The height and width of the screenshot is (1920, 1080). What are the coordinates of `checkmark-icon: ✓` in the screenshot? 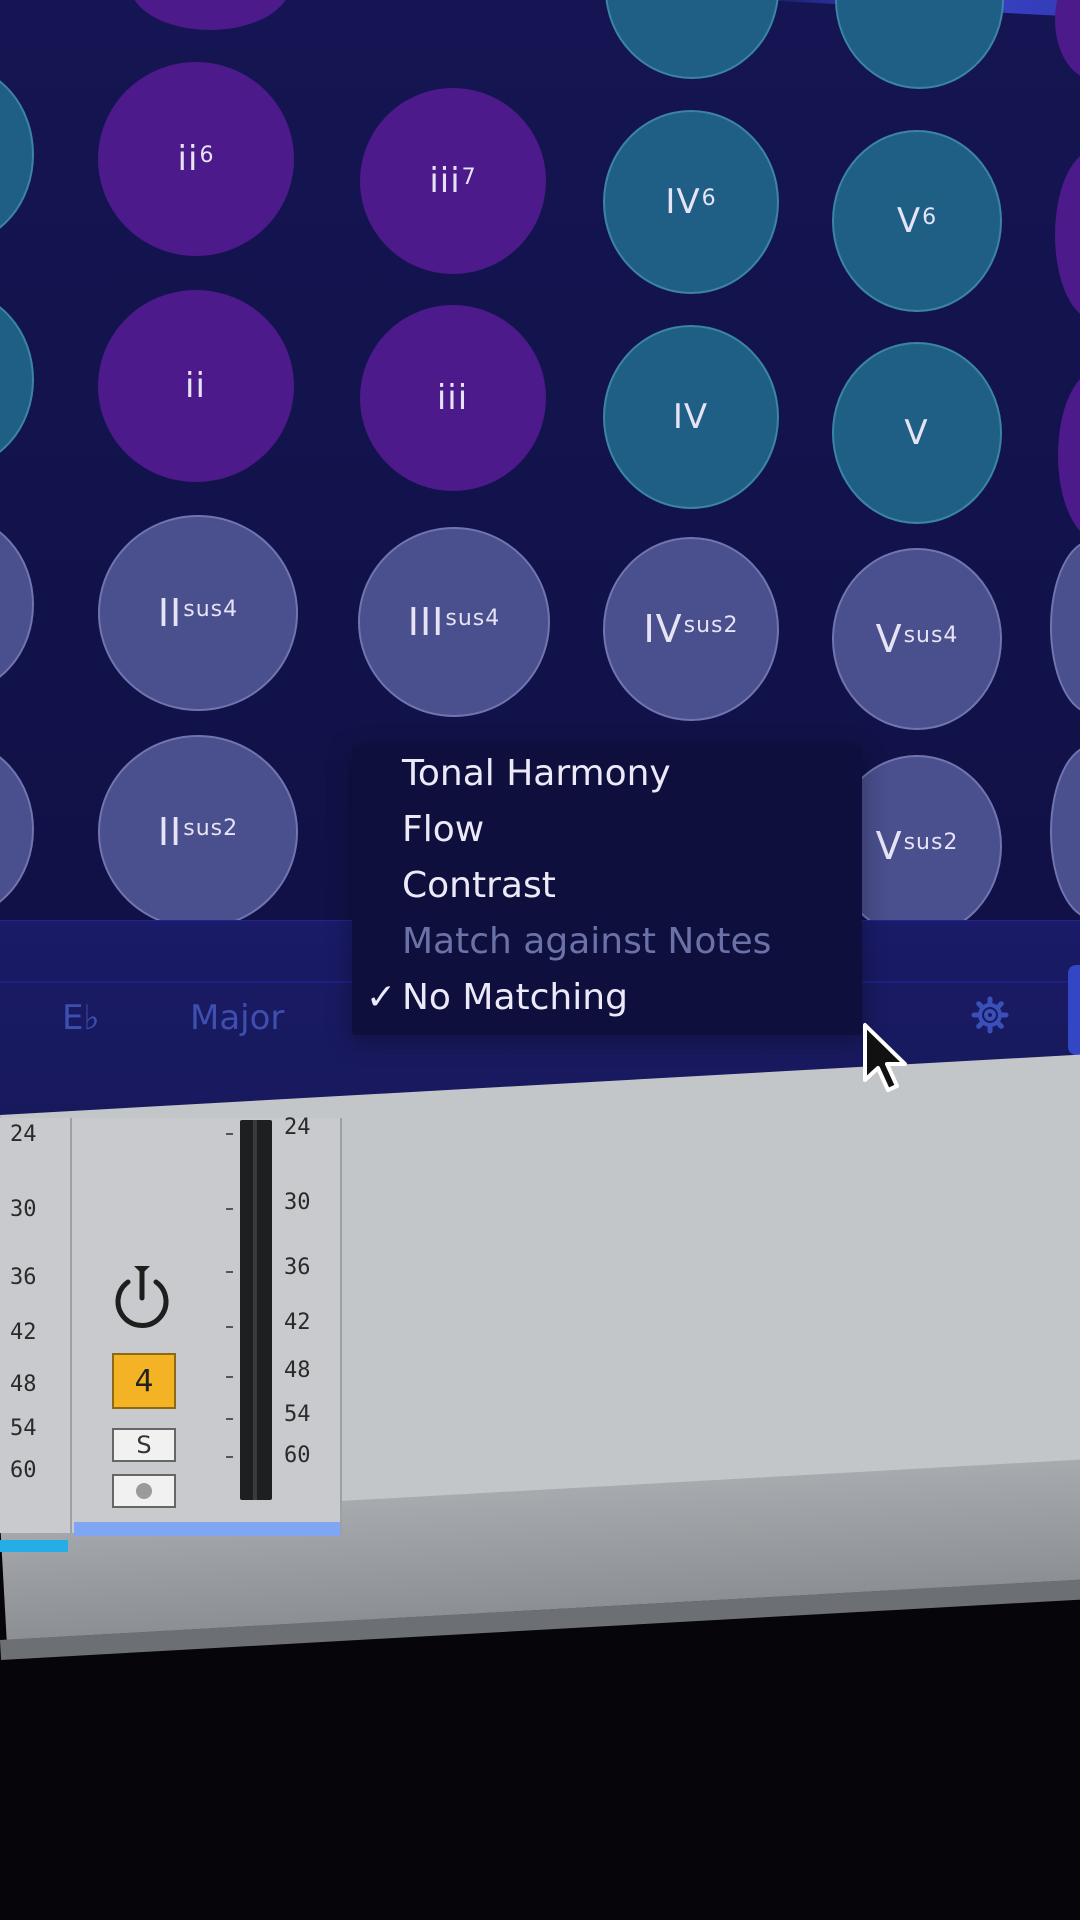 It's located at (381, 997).